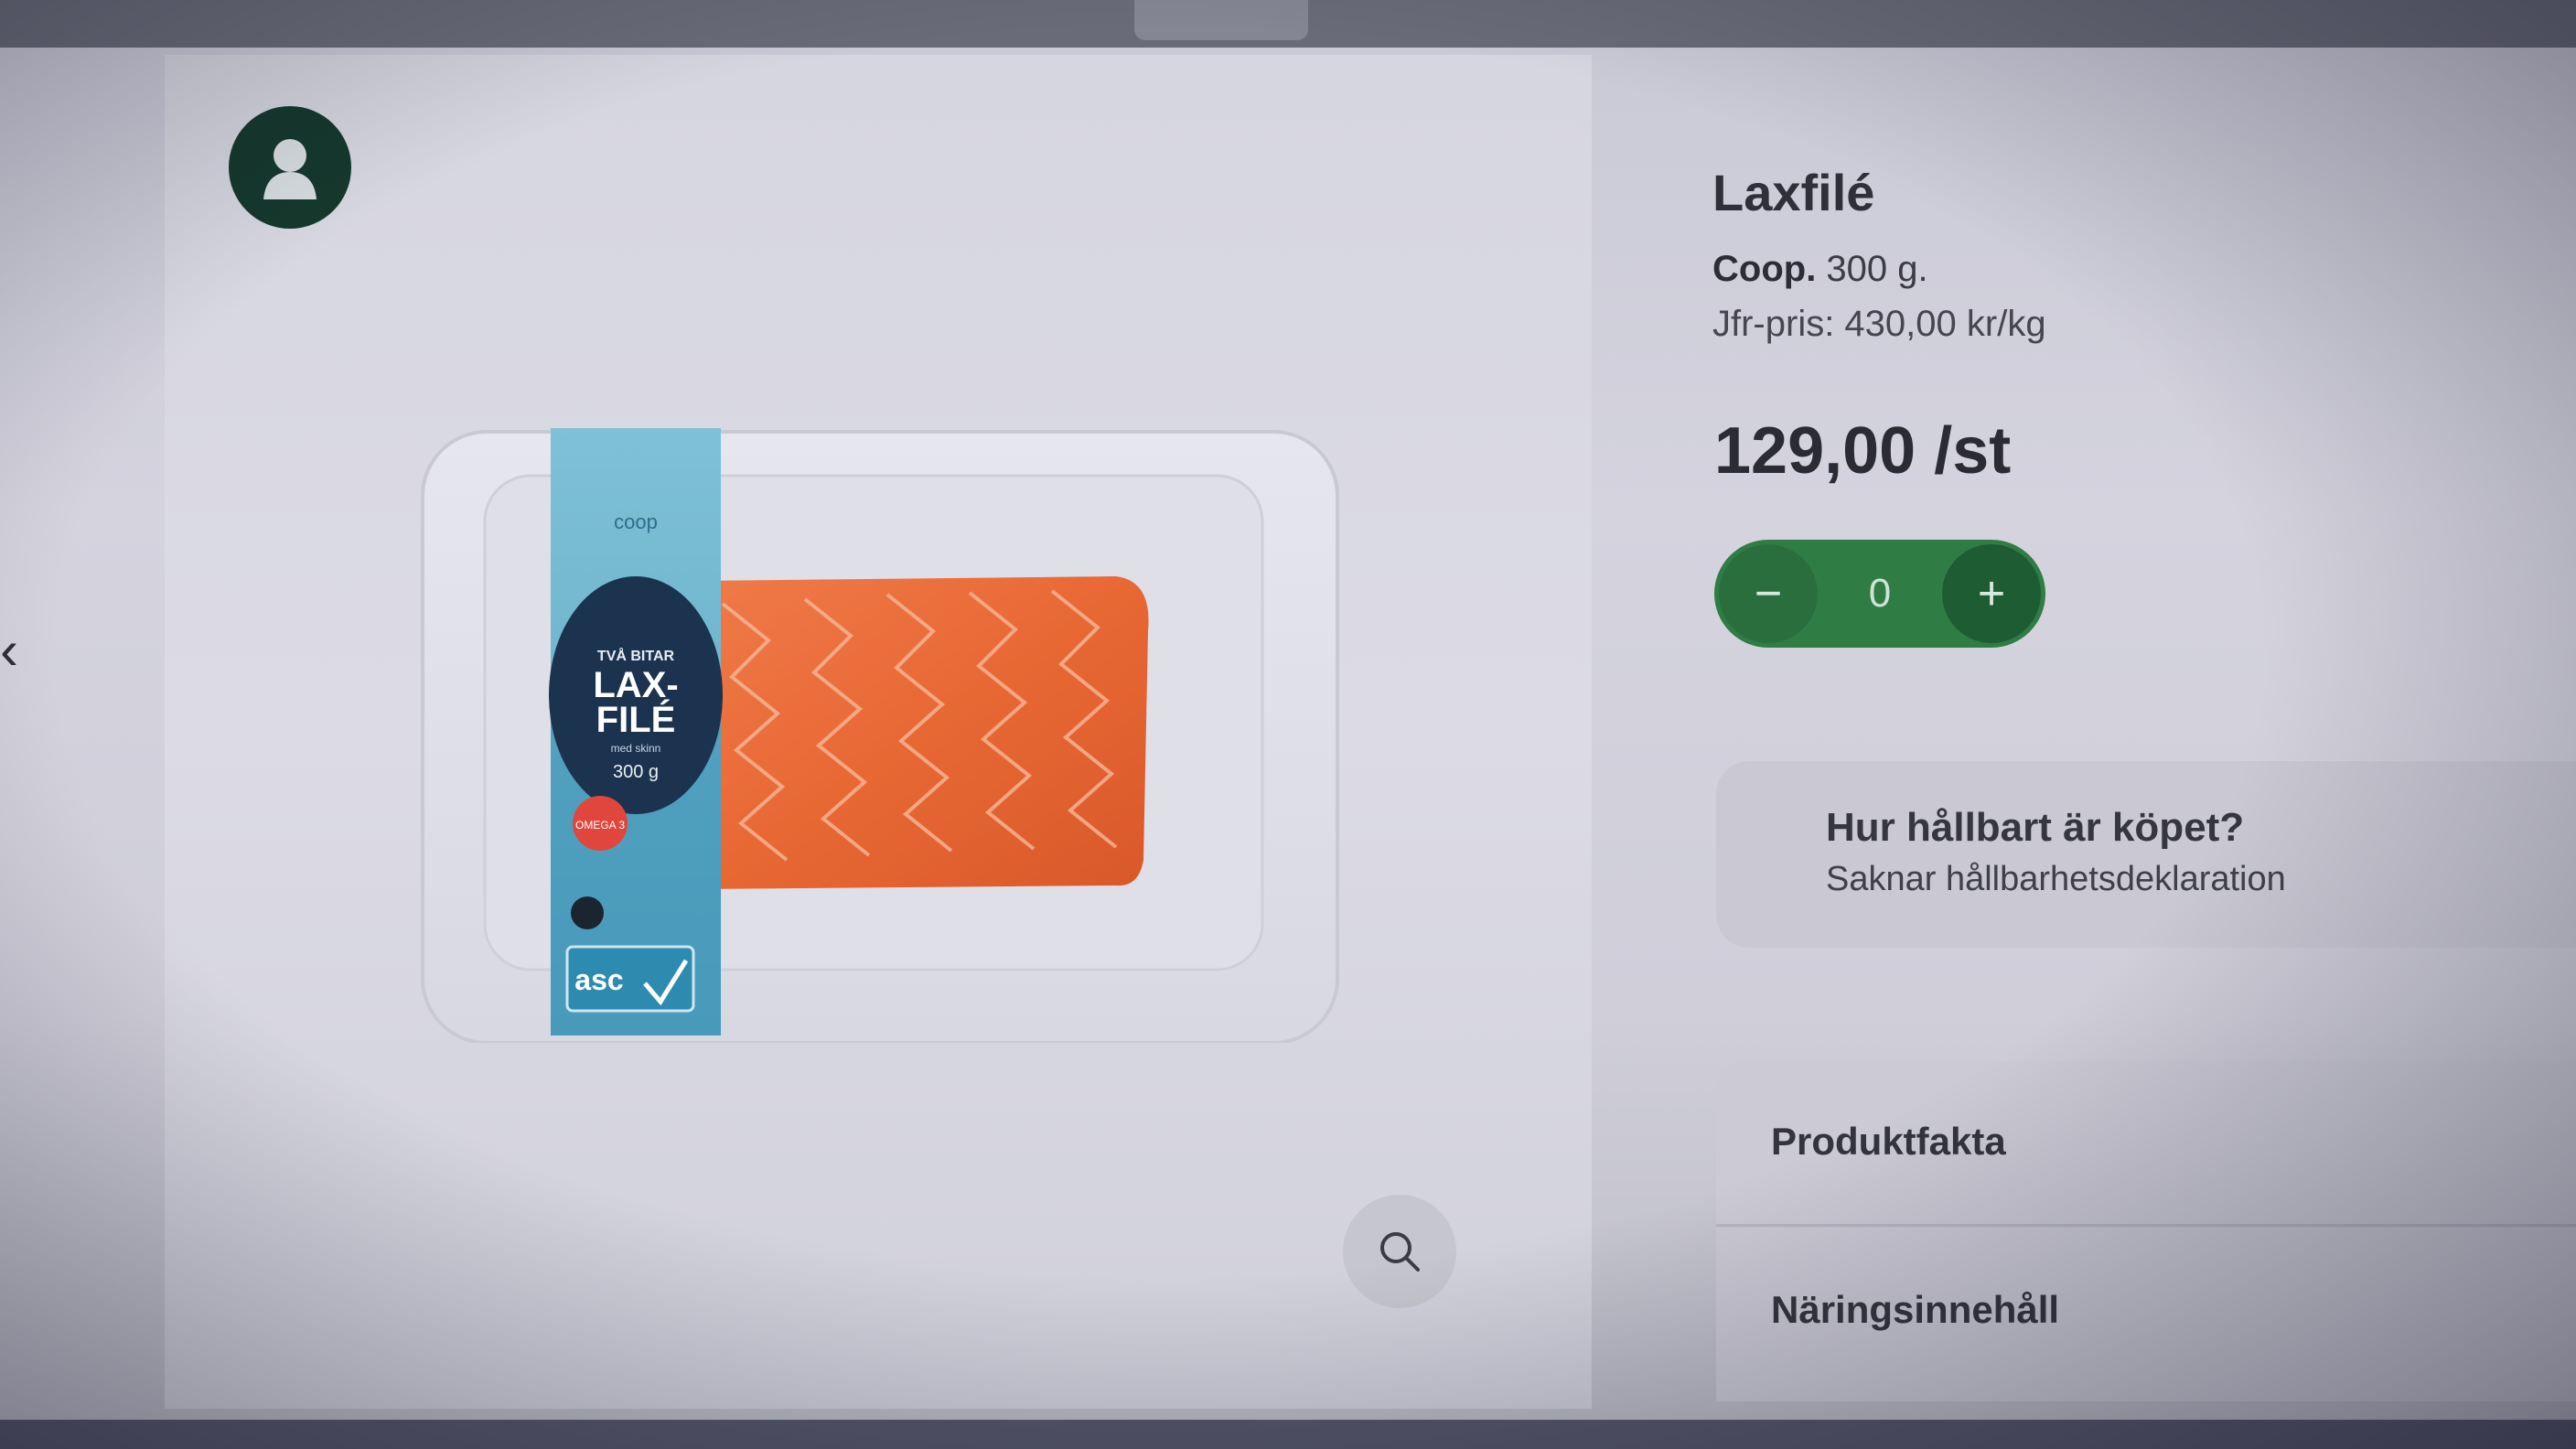 The height and width of the screenshot is (1449, 2576). What do you see at coordinates (1879, 324) in the screenshot?
I see `compare-price: Jfr-pris: 430,00 kr/kg` at bounding box center [1879, 324].